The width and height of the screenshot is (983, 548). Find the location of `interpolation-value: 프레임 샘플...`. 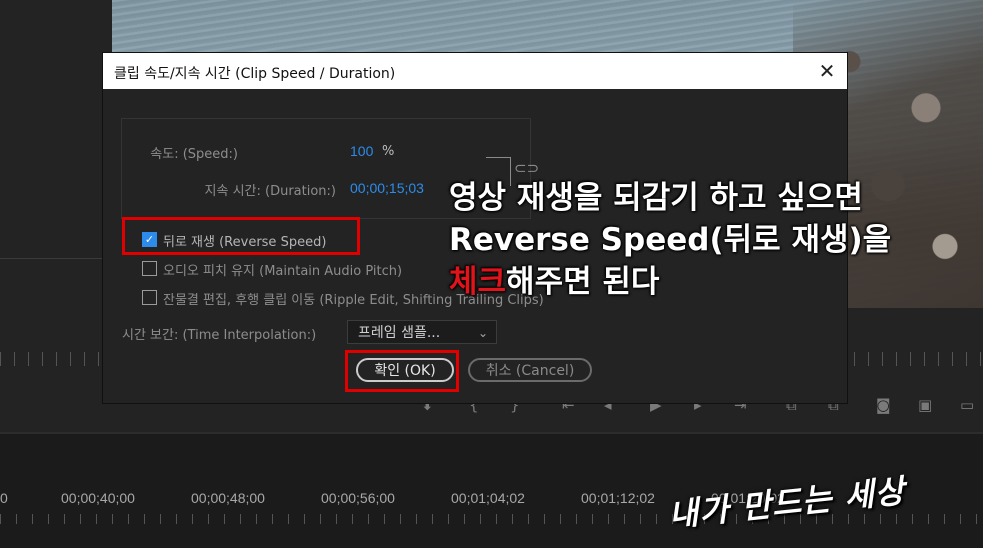

interpolation-value: 프레임 샘플... is located at coordinates (399, 333).